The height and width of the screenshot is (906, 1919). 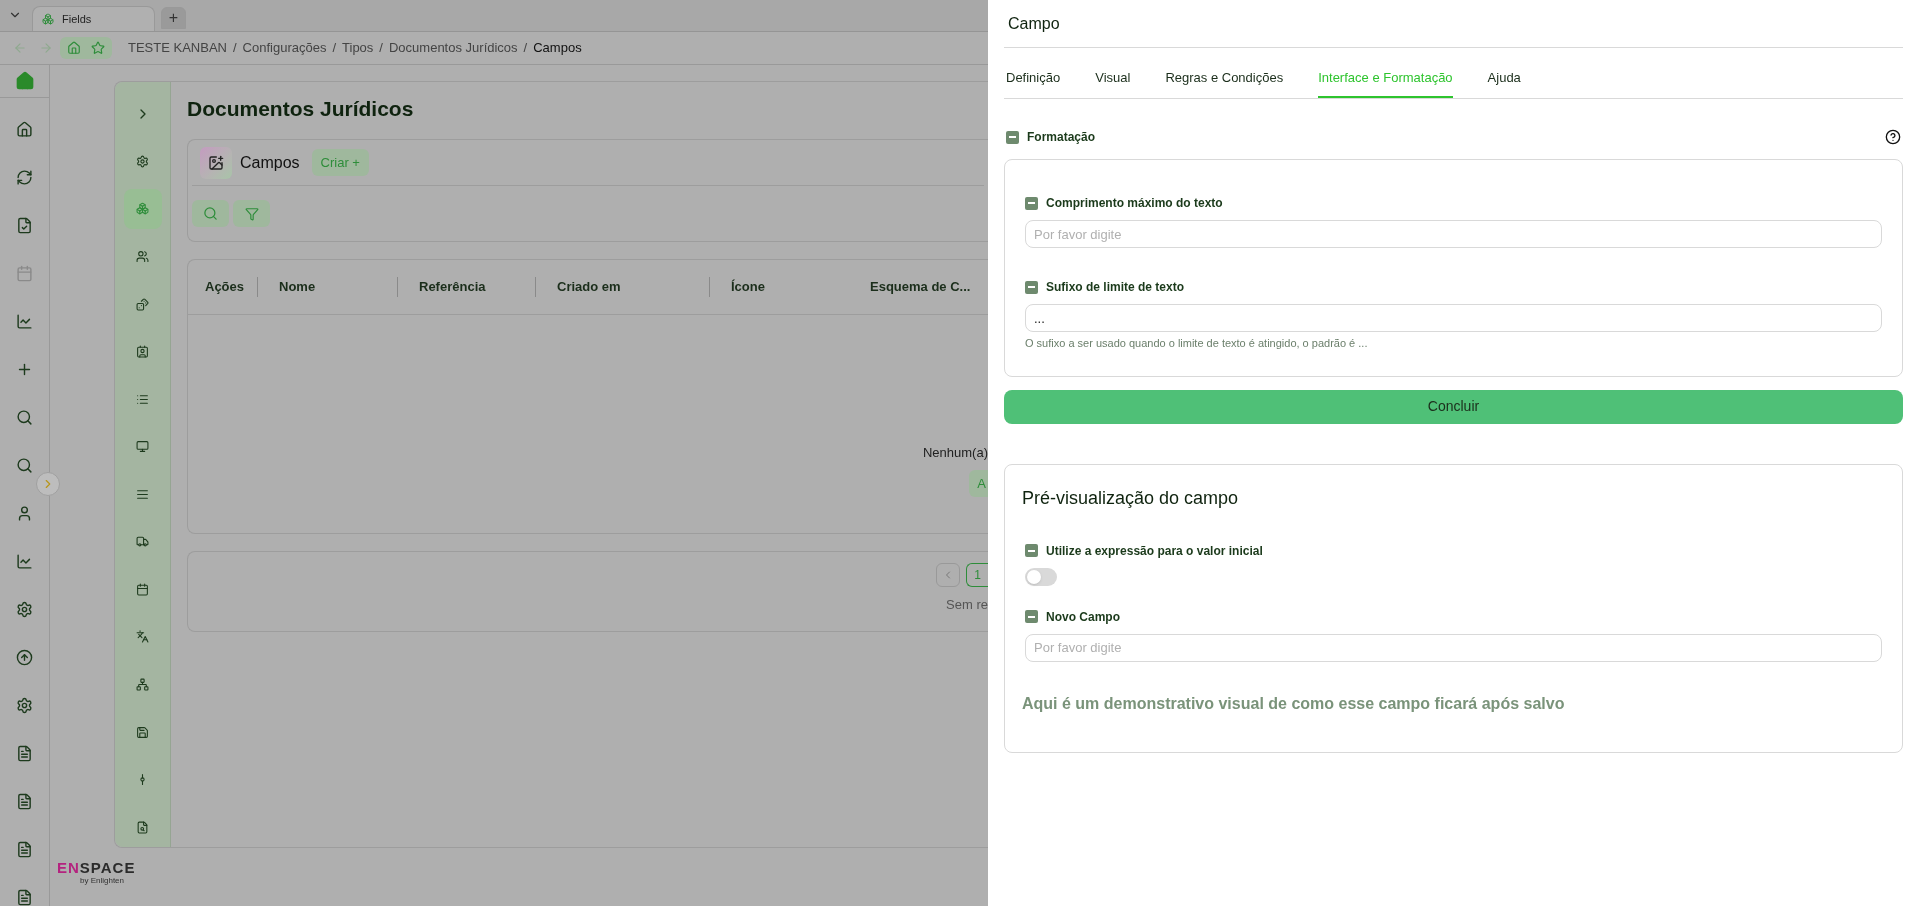 I want to click on tab: Interface e Formatação, so click(x=1385, y=82).